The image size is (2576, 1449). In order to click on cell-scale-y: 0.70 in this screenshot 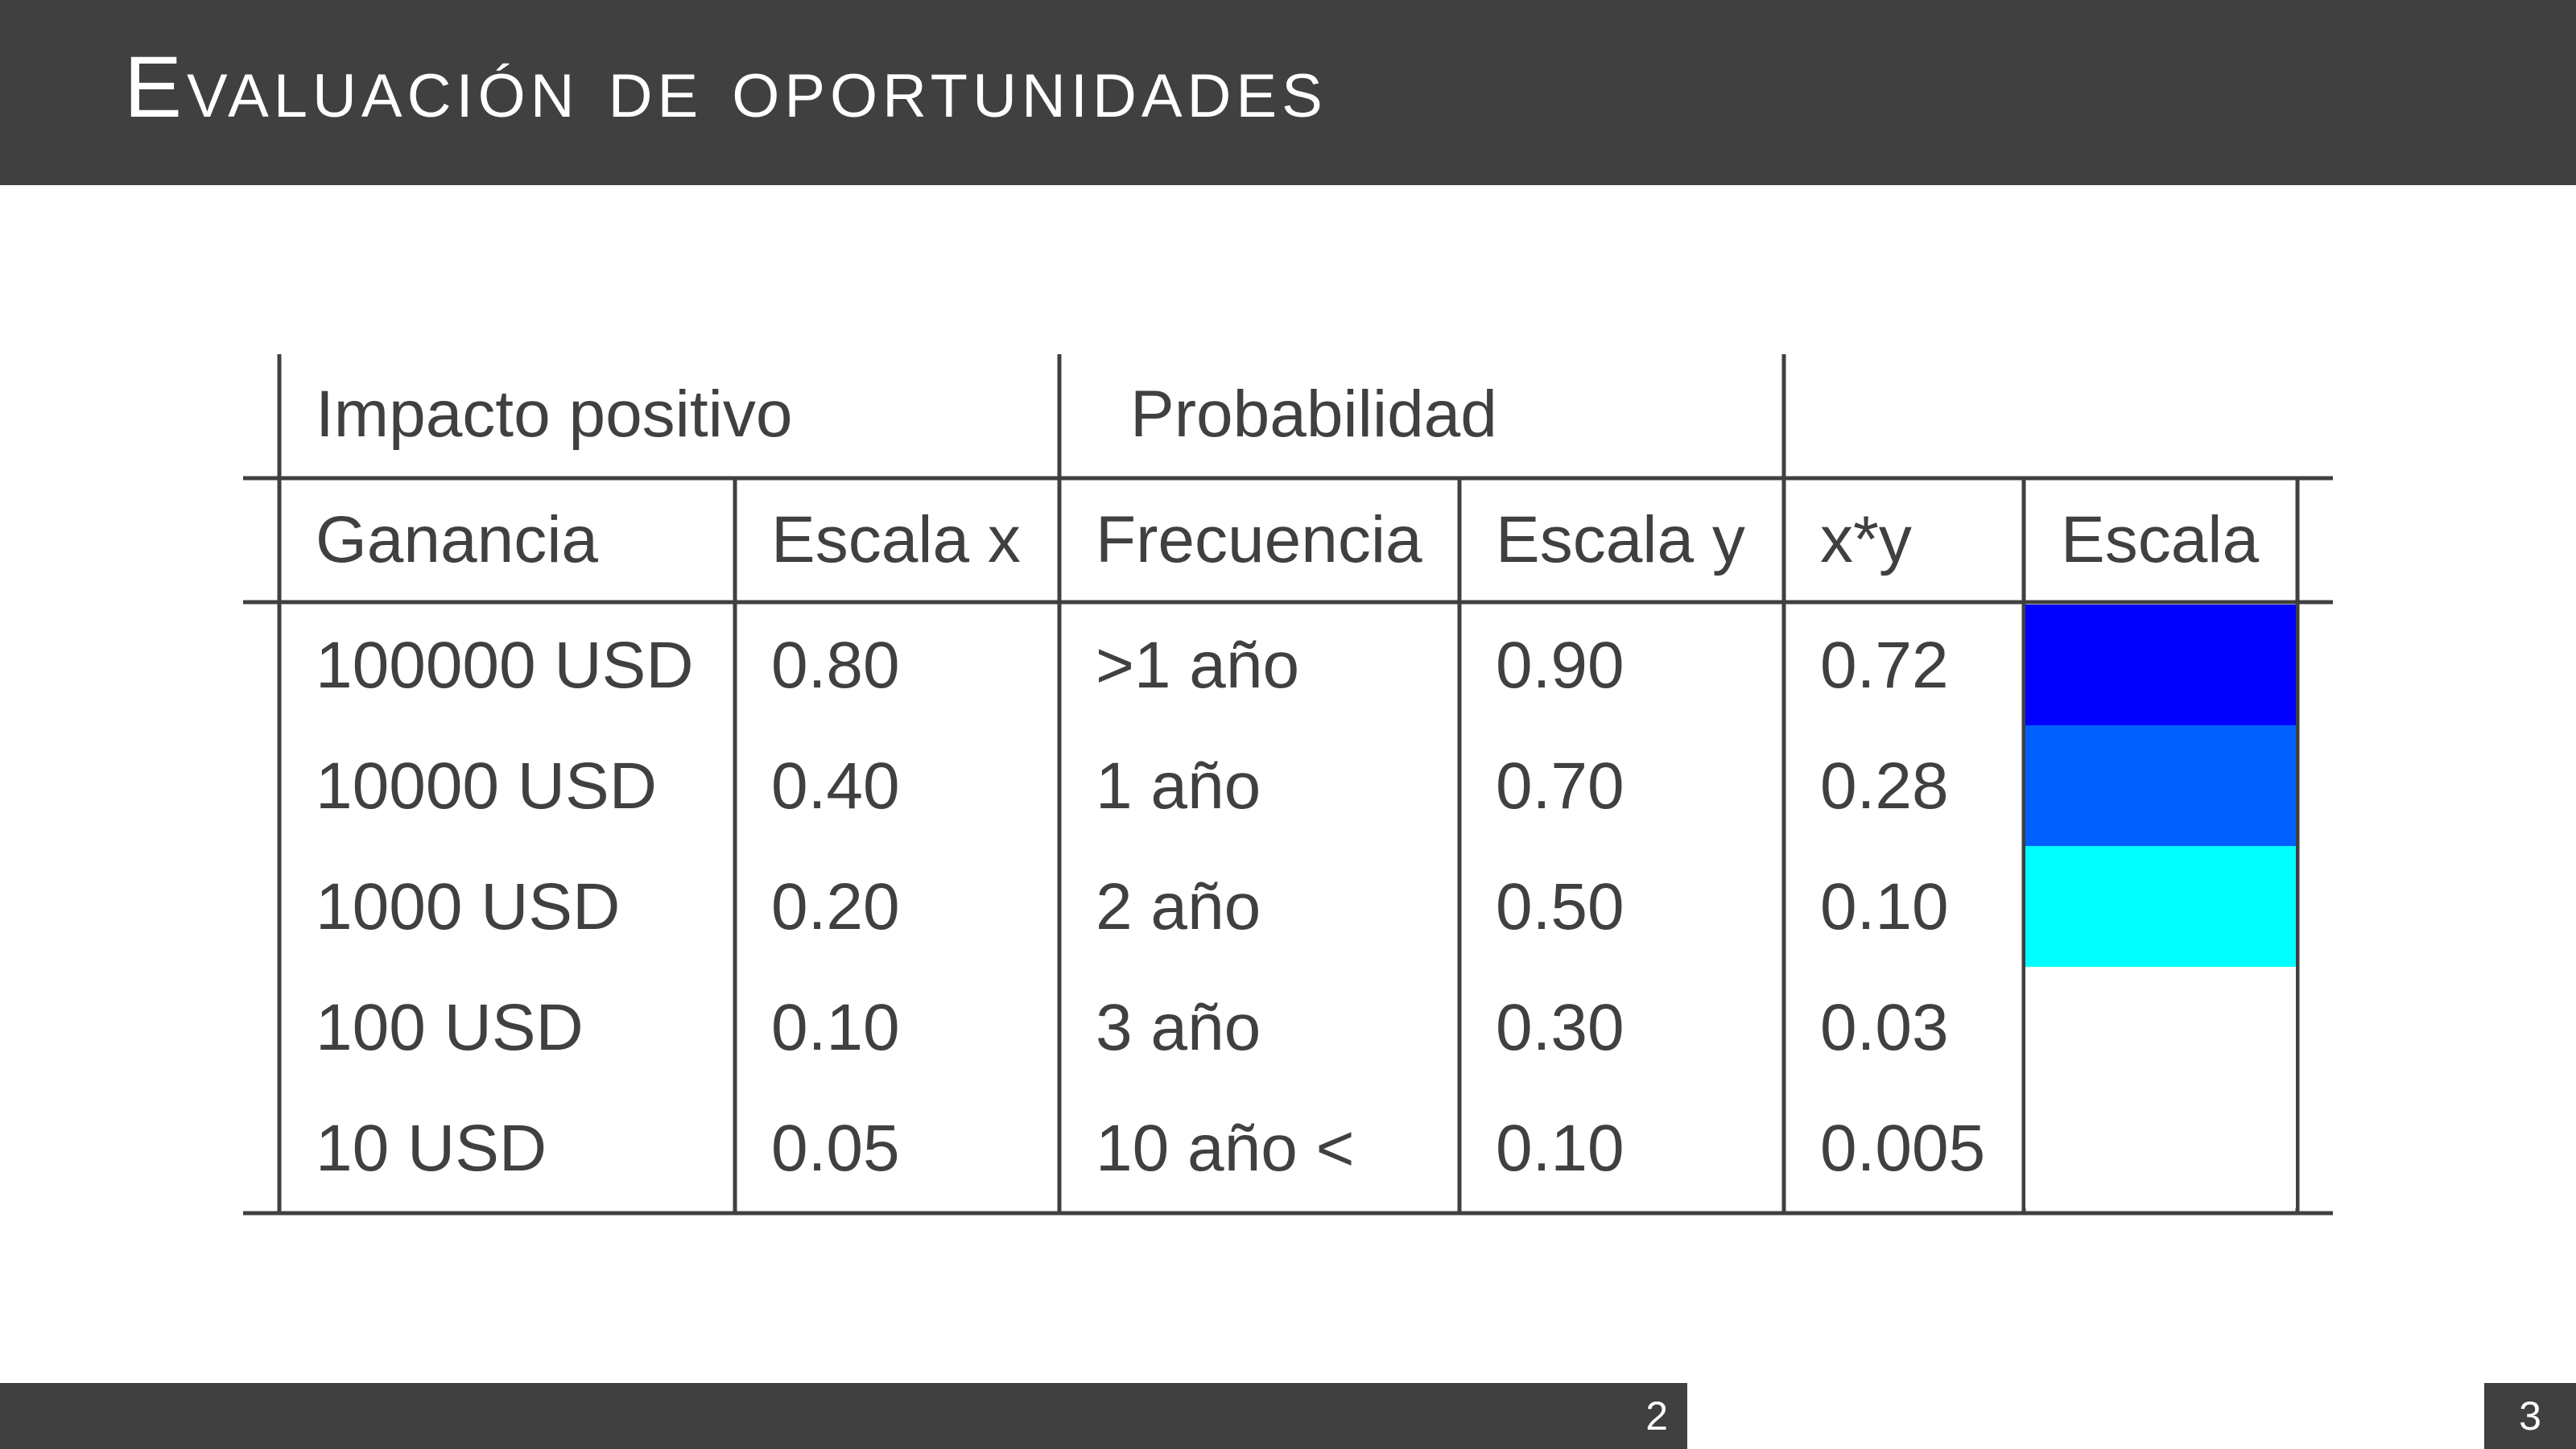, I will do `click(1560, 786)`.